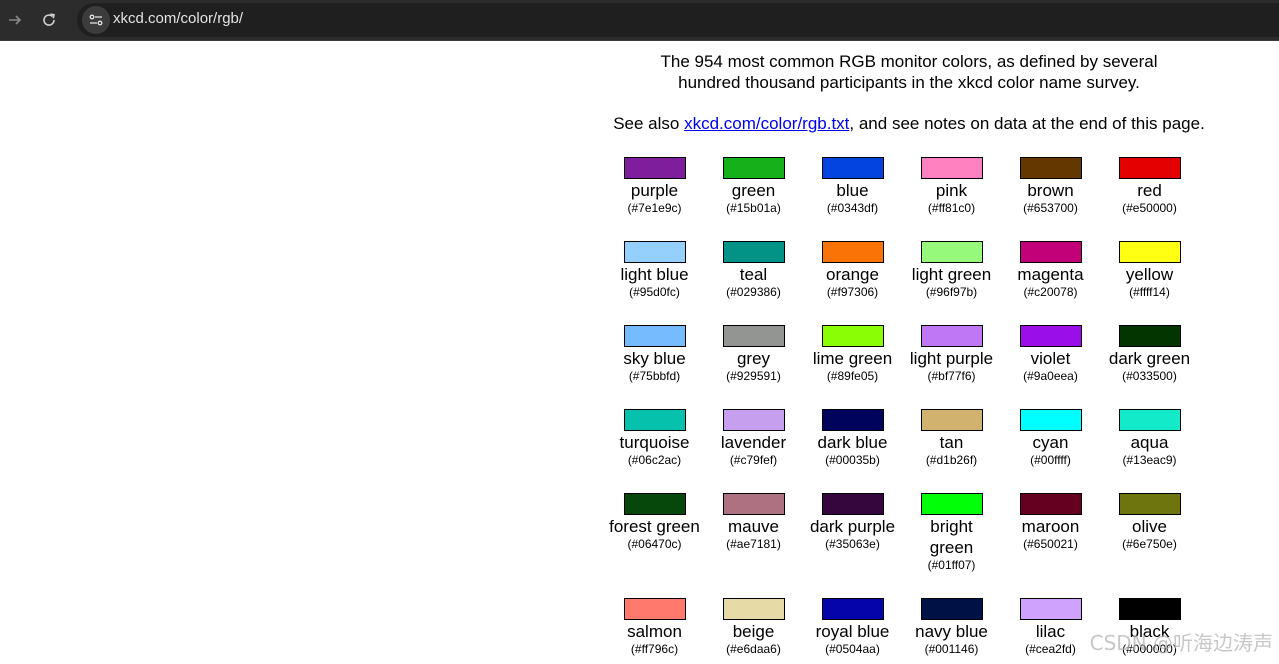  I want to click on color-cell: brown (#653700), so click(1050, 186).